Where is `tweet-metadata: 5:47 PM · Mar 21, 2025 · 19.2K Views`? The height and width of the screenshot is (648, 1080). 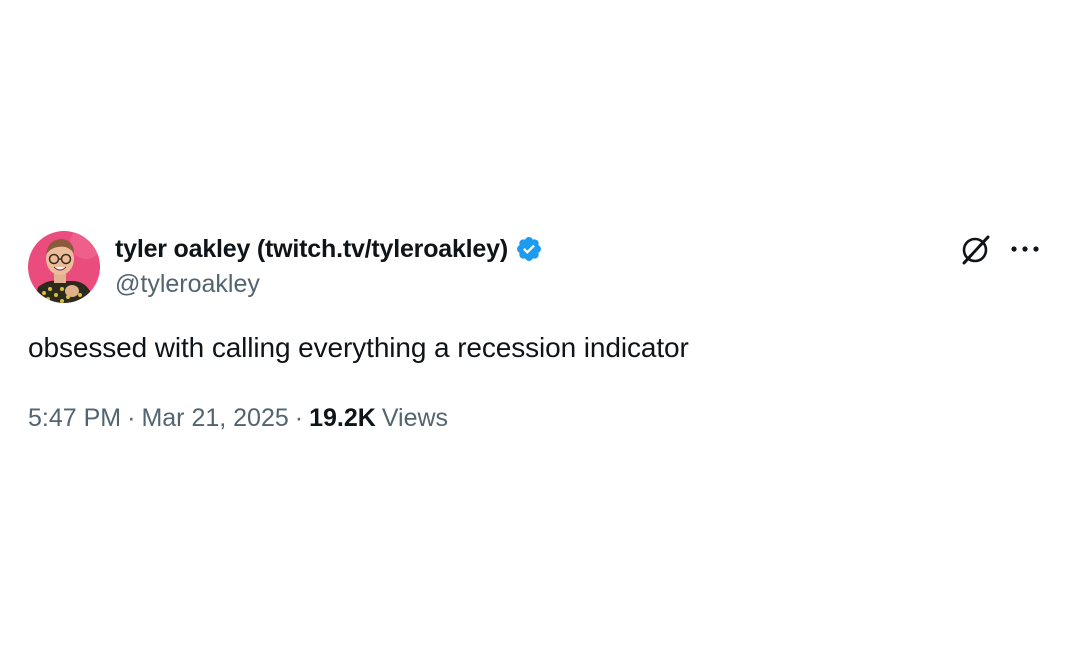
tweet-metadata: 5:47 PM · Mar 21, 2025 · 19.2K Views is located at coordinates (238, 418).